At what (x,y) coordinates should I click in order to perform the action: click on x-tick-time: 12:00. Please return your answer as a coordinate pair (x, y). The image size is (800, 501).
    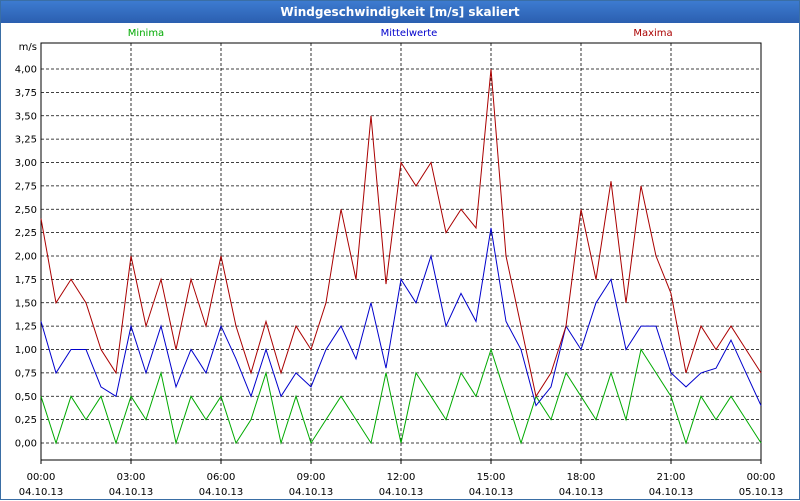
    Looking at the image, I should click on (401, 477).